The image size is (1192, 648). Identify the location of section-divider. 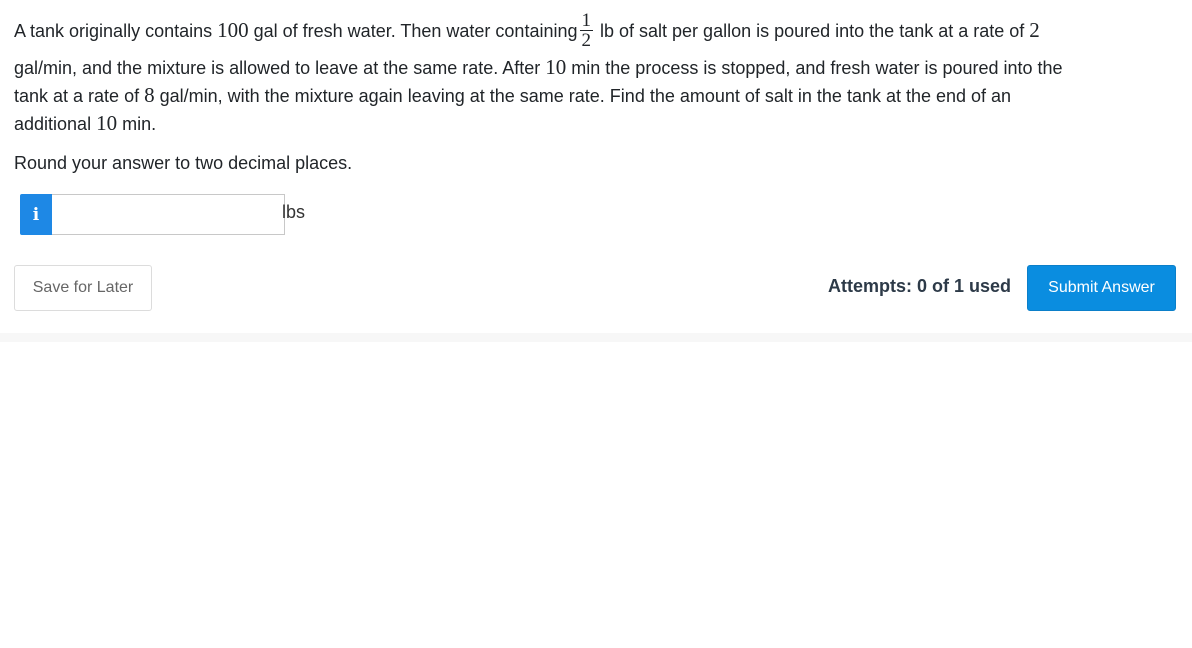
(596, 337).